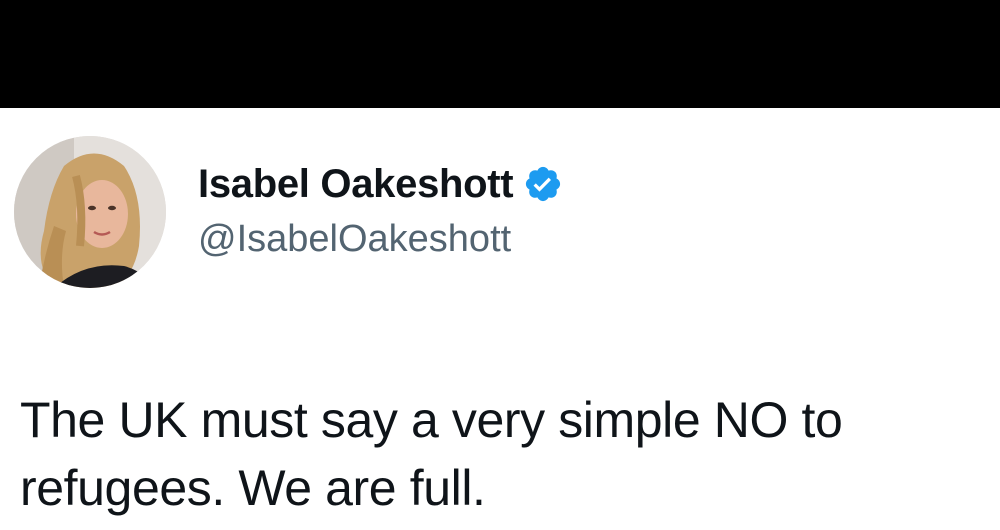 The image size is (1000, 530). What do you see at coordinates (354, 239) in the screenshot?
I see `author-handle: @IsabelOakeshott` at bounding box center [354, 239].